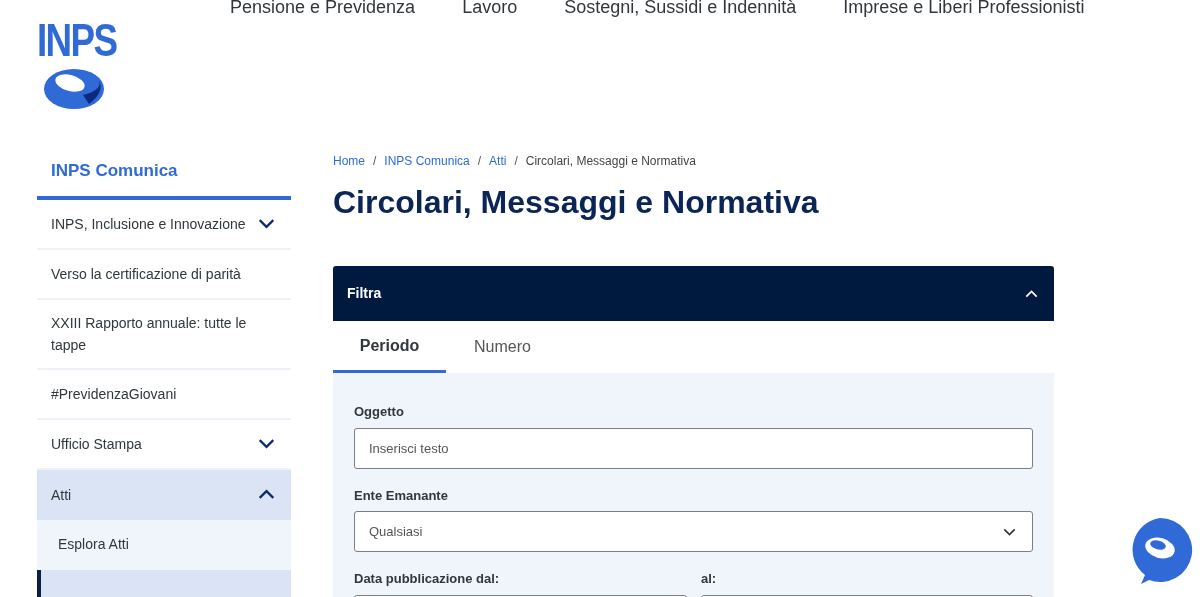 Image resolution: width=1200 pixels, height=597 pixels. What do you see at coordinates (576, 202) in the screenshot?
I see `page-title: Circolari, Messaggi e Normativa` at bounding box center [576, 202].